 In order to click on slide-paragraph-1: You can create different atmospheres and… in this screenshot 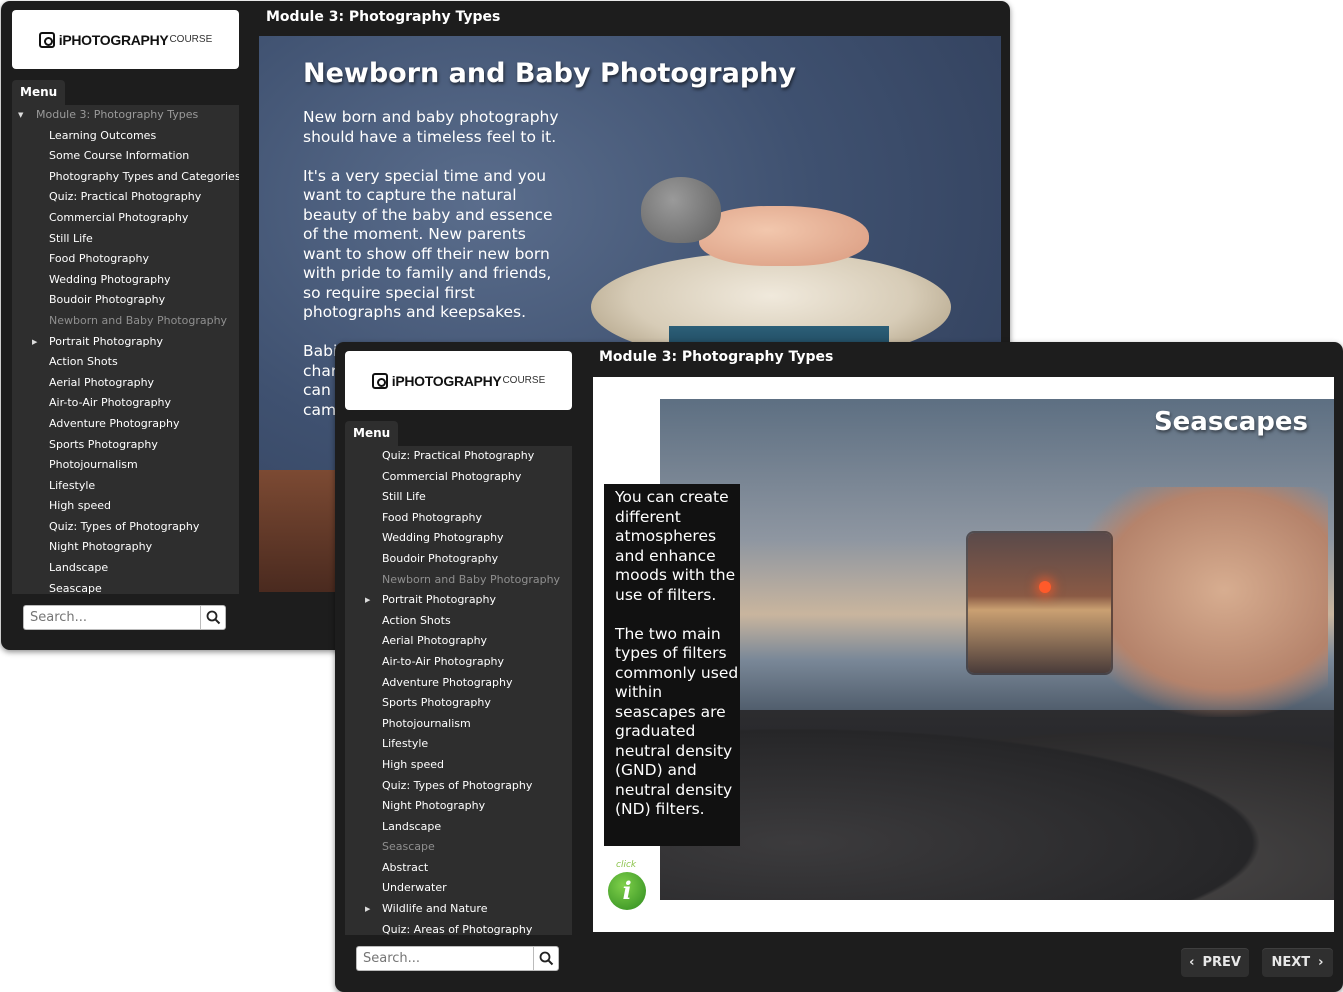, I will do `click(675, 546)`.